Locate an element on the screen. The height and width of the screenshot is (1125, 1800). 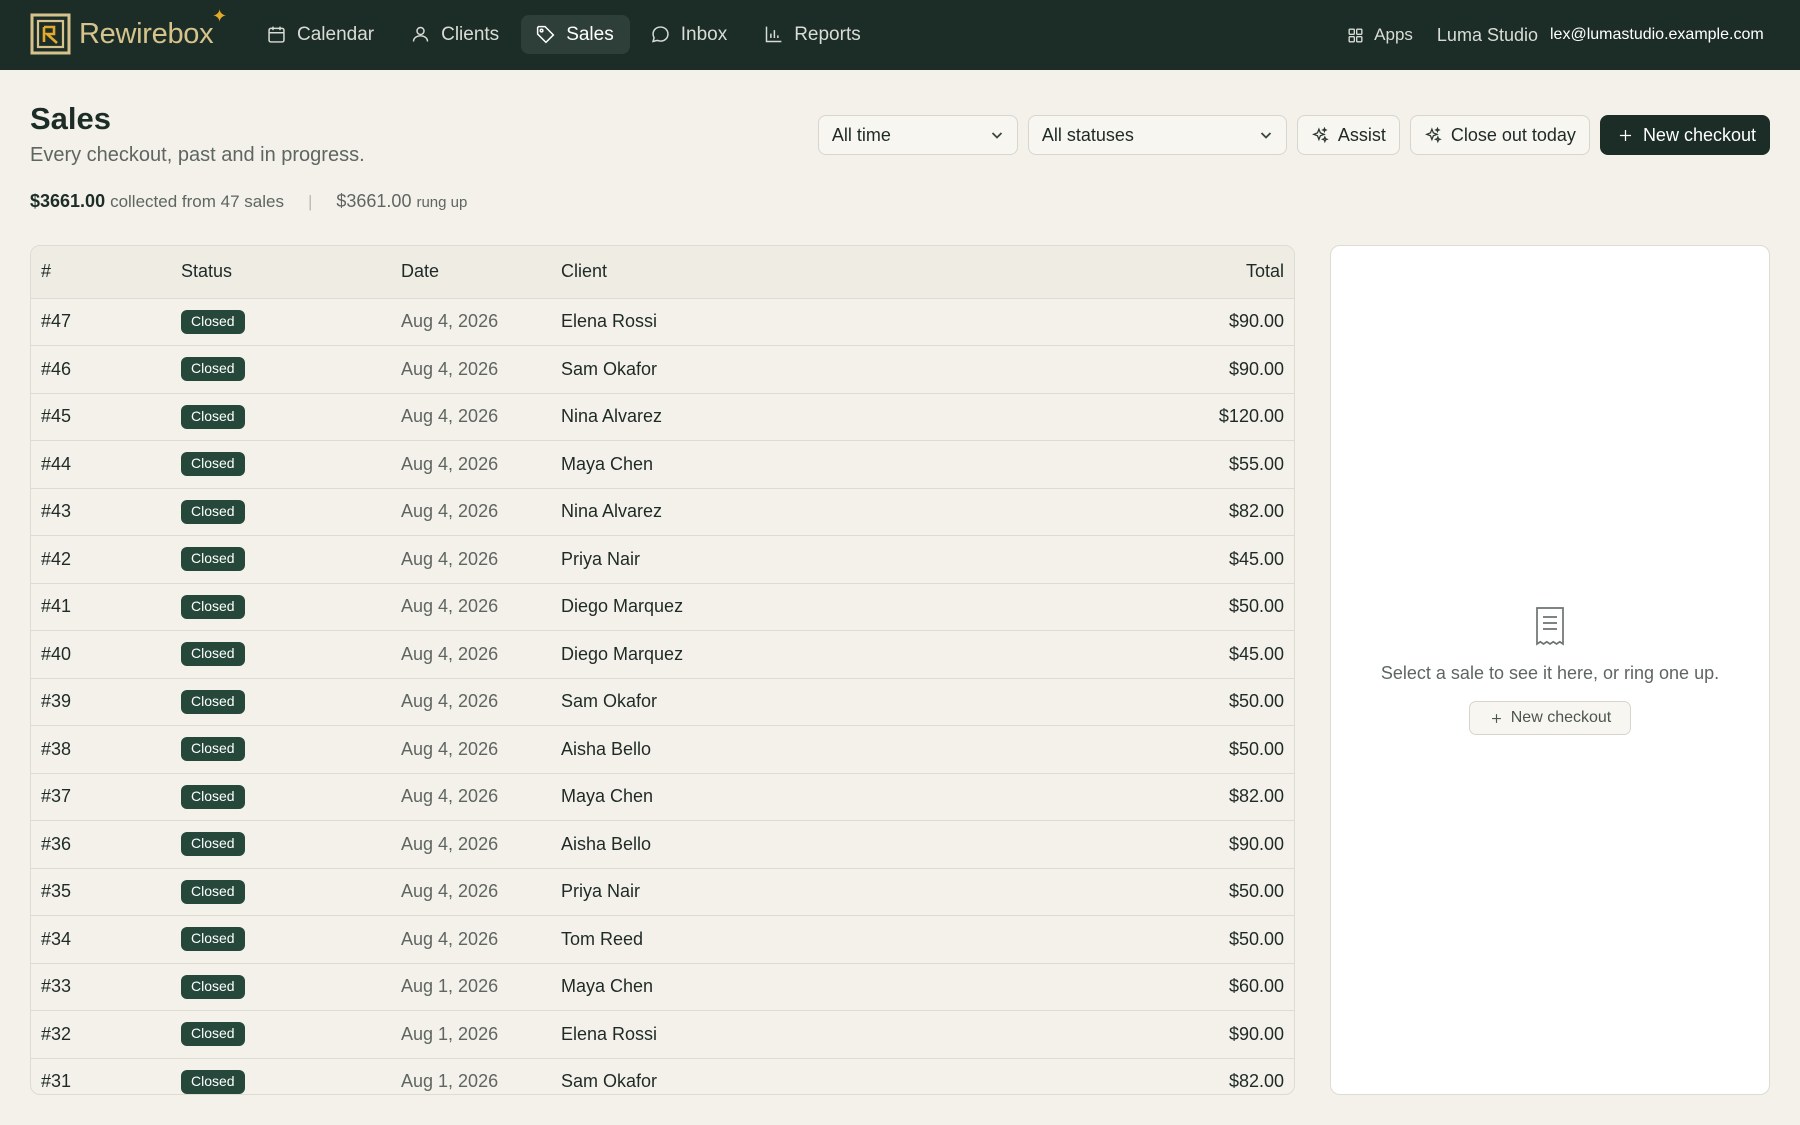
table-row: #38 Closed Aug 4, 2026 Aisha Bello $50.00 is located at coordinates (662, 749).